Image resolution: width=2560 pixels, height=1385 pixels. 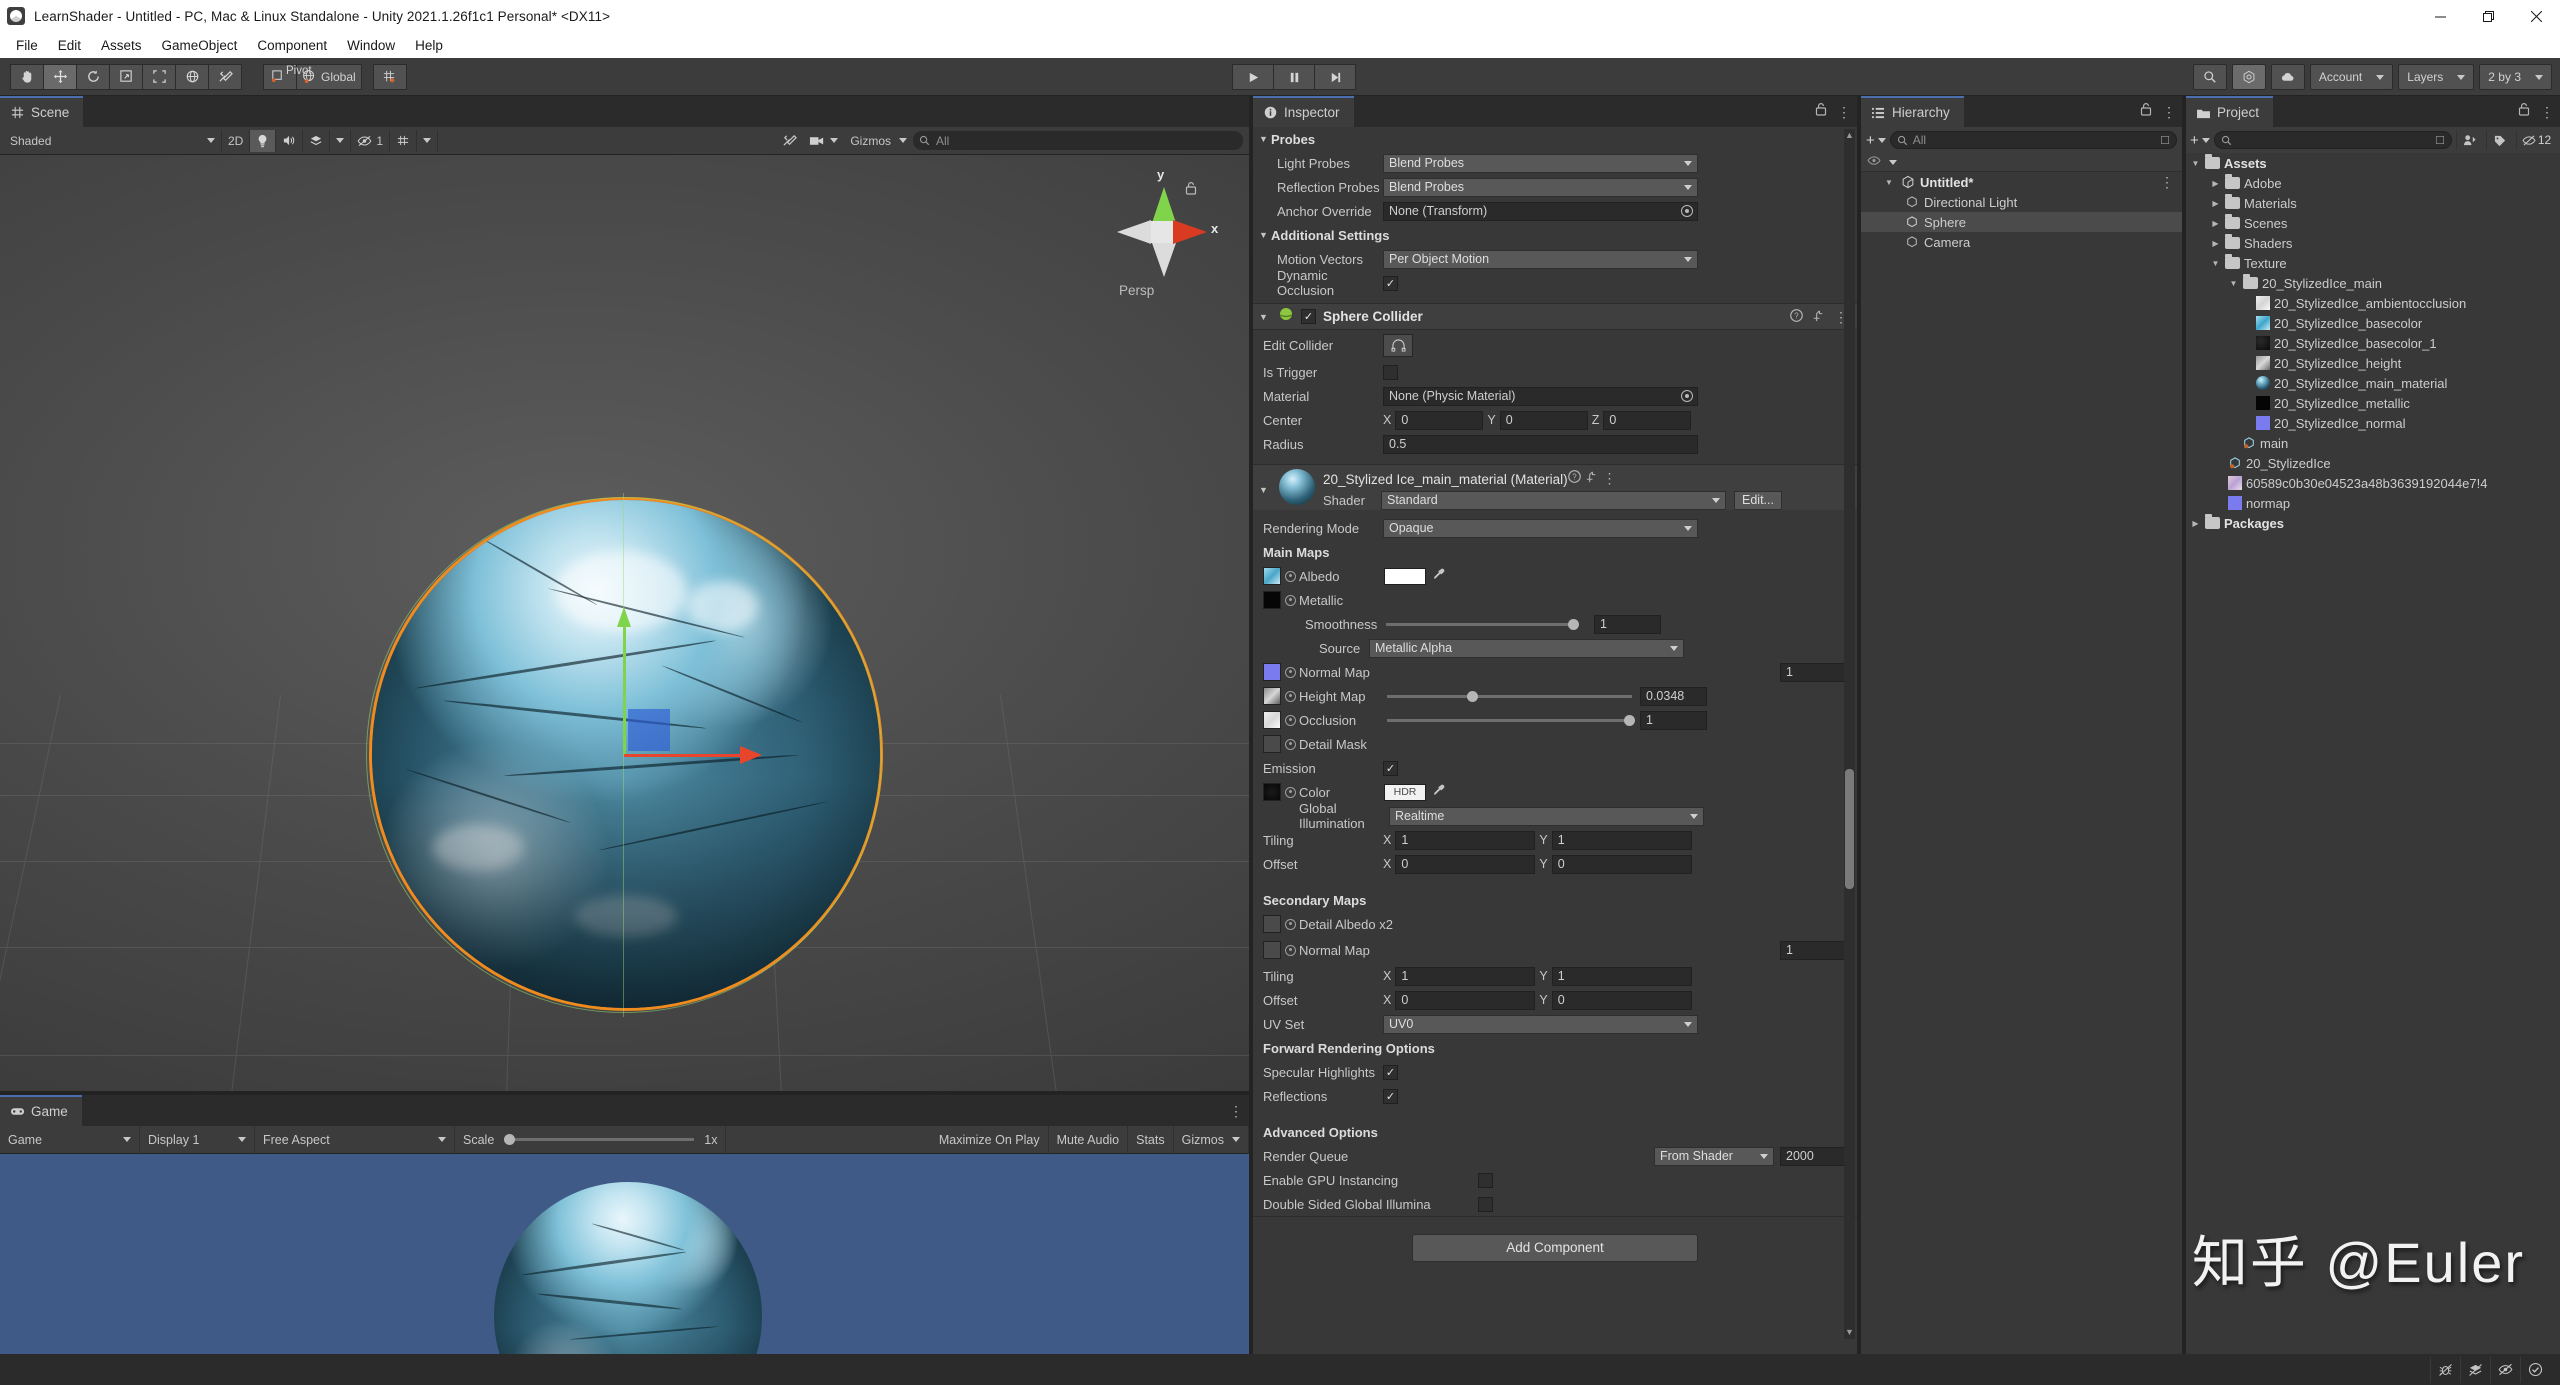 I want to click on create-gameobject-button: +, so click(x=1876, y=140).